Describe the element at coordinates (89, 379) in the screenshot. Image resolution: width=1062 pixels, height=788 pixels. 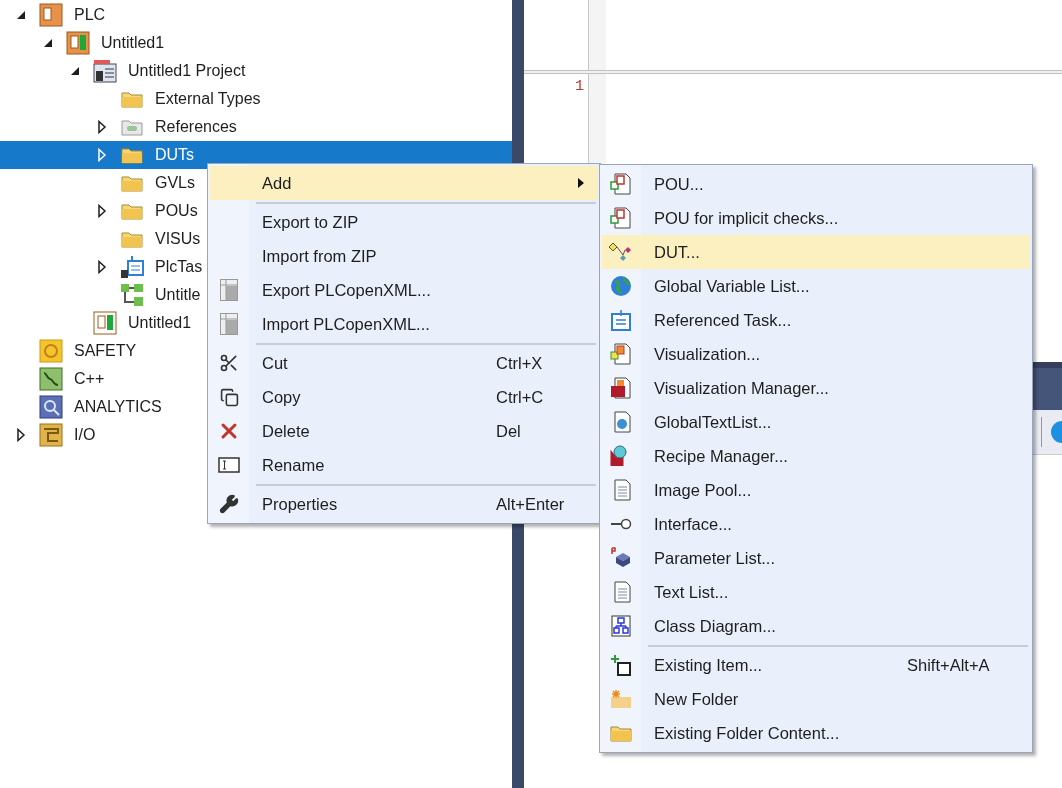
I see `tree-label: C++` at that location.